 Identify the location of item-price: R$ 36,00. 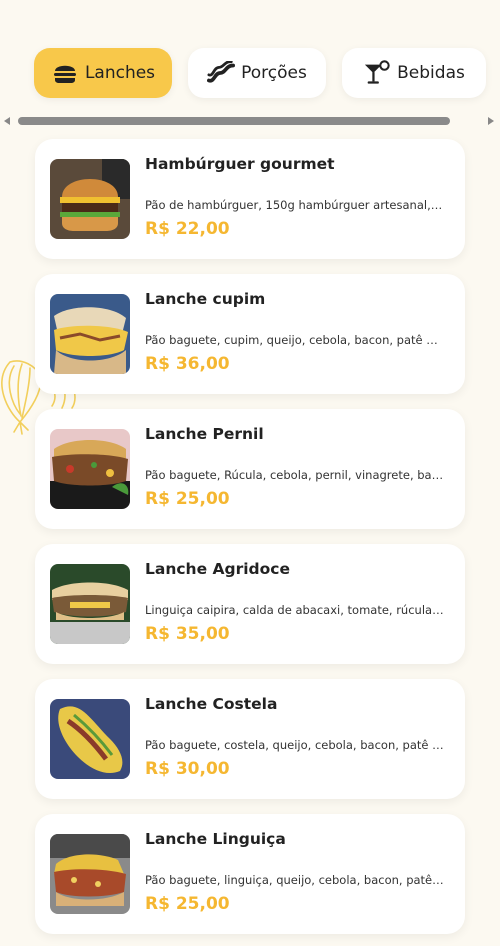
(187, 364).